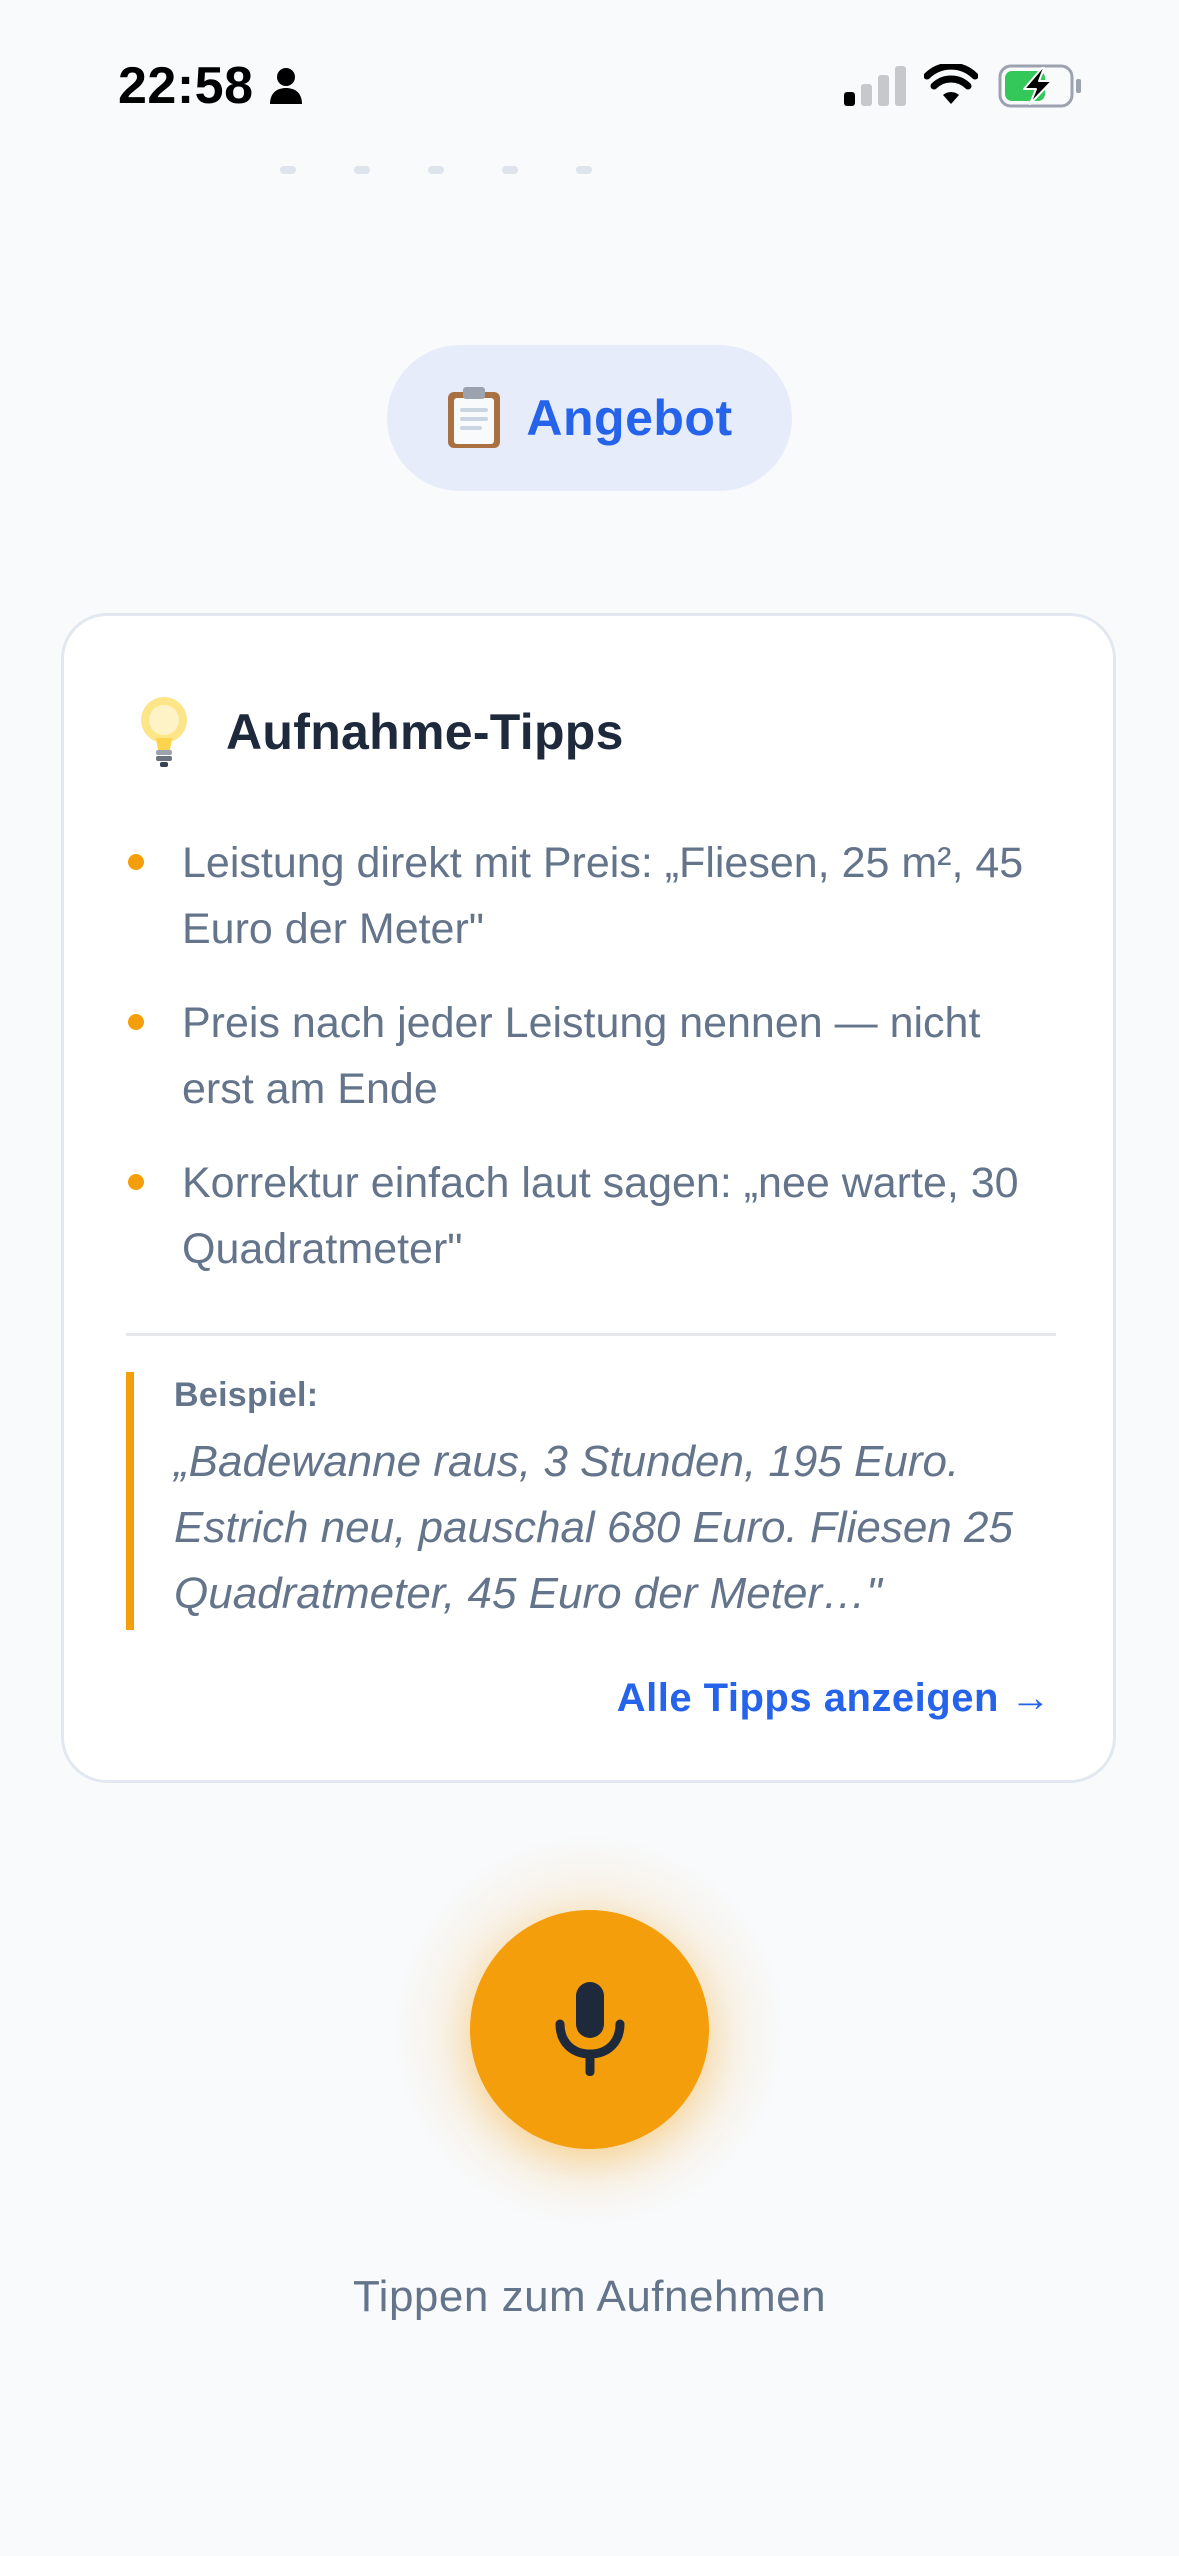 The image size is (1179, 2556). I want to click on clipboard-icon, so click(474, 417).